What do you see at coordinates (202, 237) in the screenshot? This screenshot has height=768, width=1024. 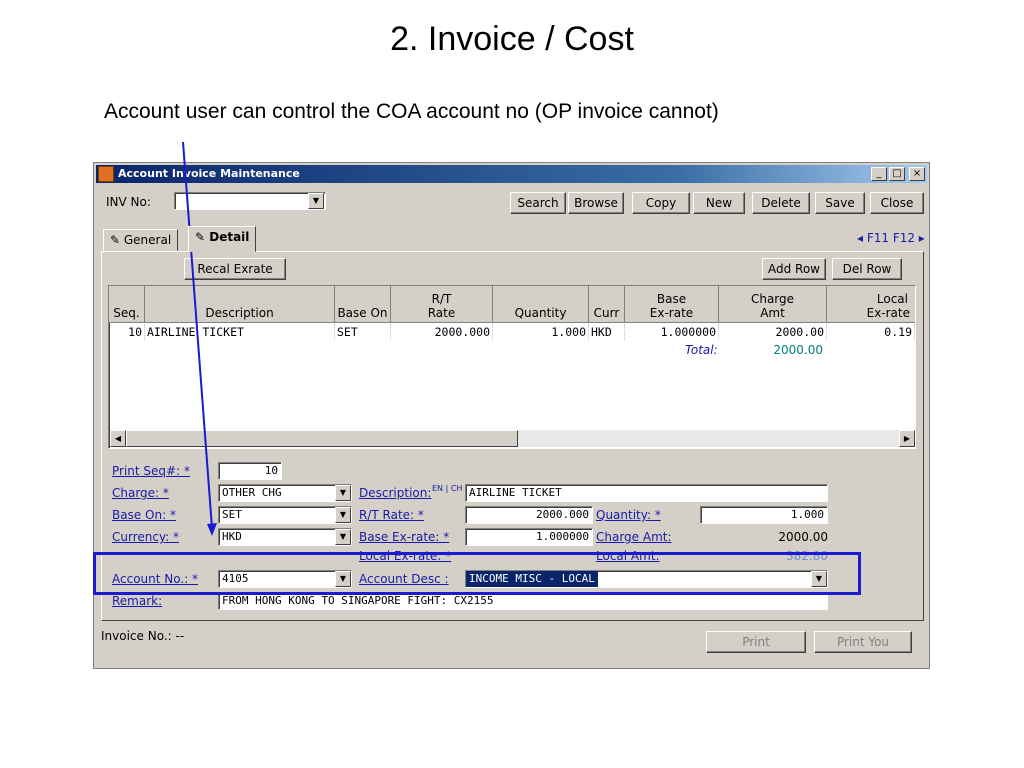 I see `edit-icon: ✎` at bounding box center [202, 237].